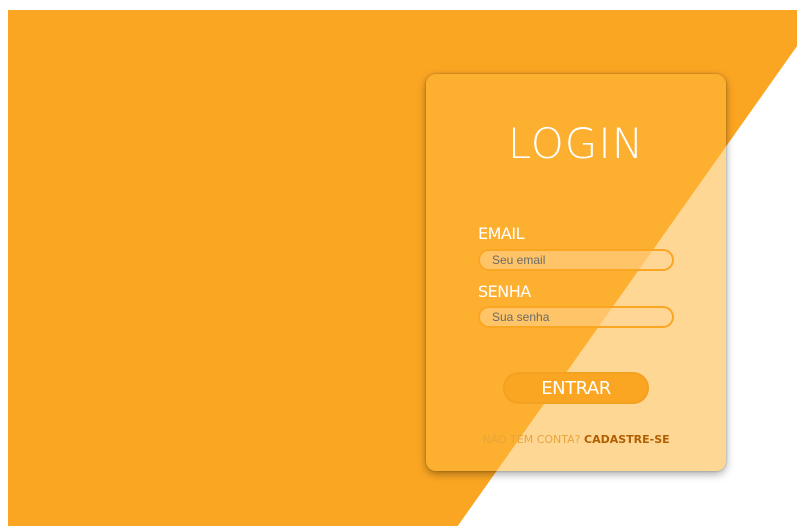 The width and height of the screenshot is (797, 526). Describe the element at coordinates (576, 143) in the screenshot. I see `page-title: LOGIN` at that location.